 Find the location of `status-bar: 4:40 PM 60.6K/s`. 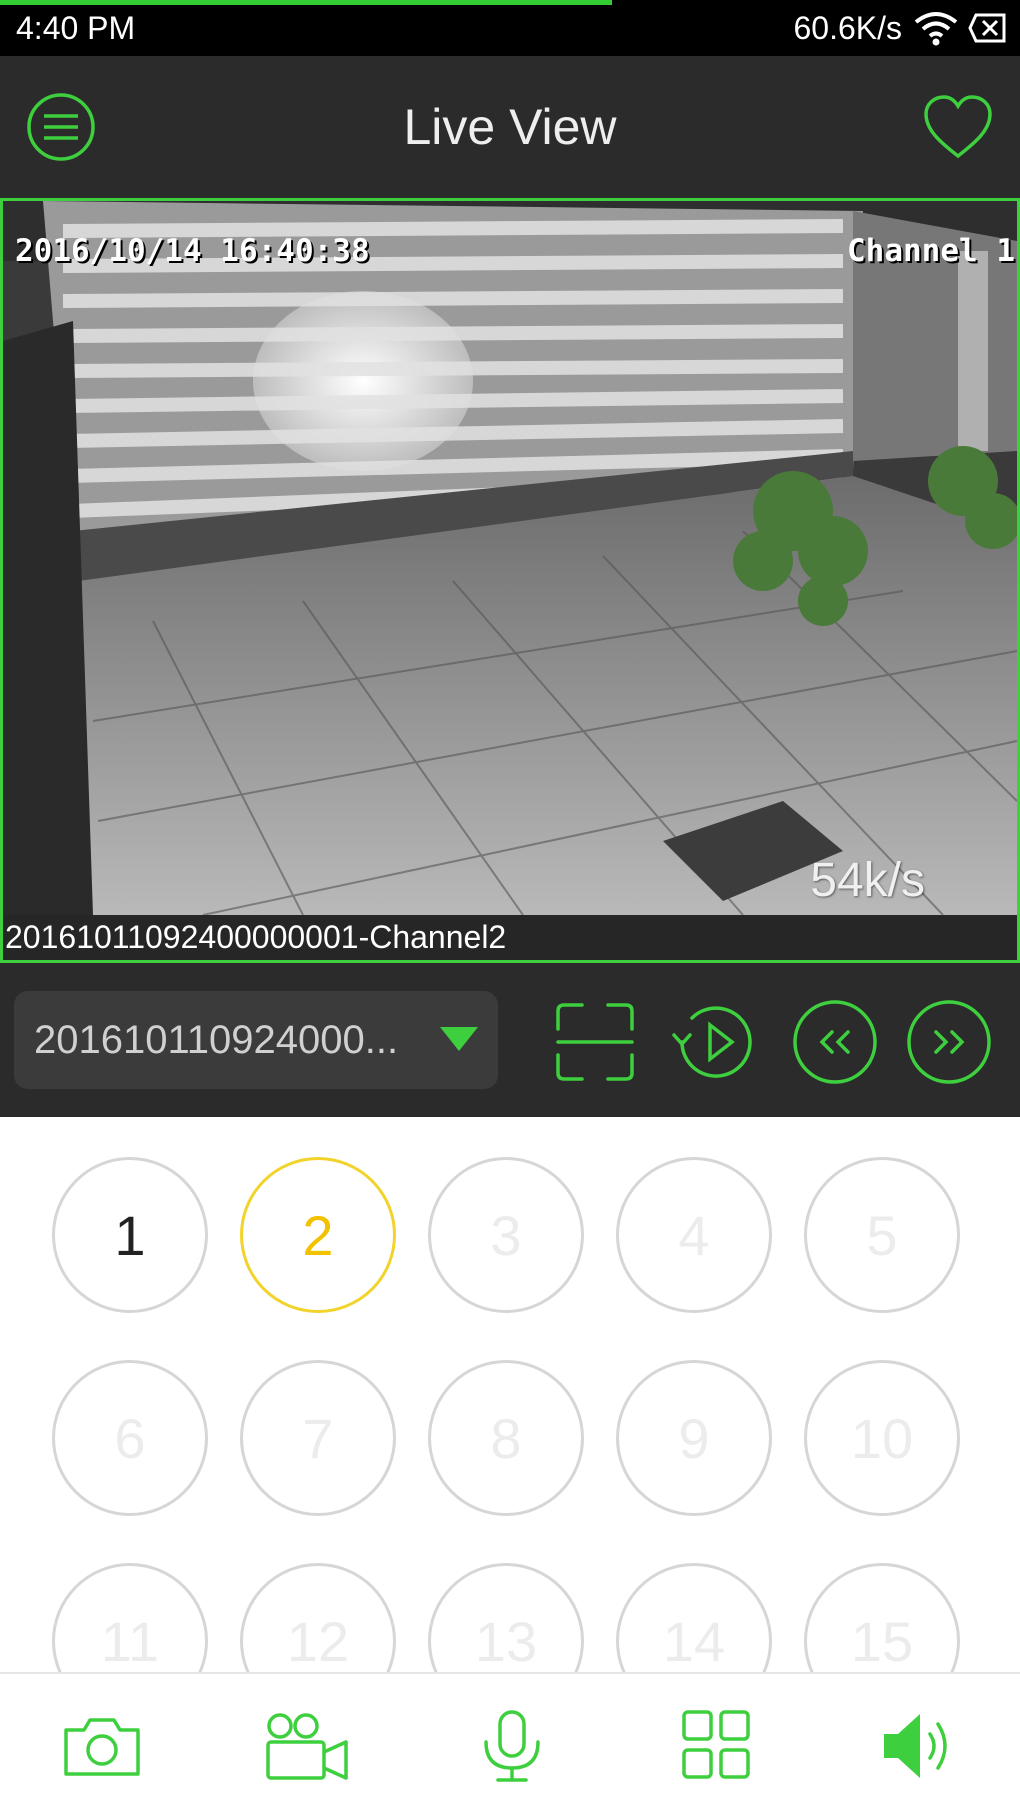

status-bar: 4:40 PM 60.6K/s is located at coordinates (510, 28).